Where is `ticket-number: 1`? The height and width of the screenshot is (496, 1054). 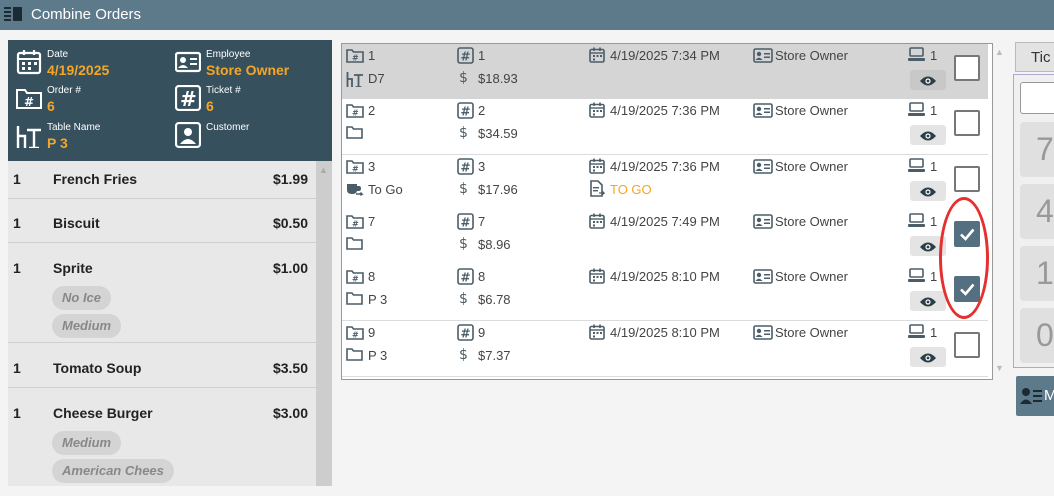
ticket-number: 1 is located at coordinates (482, 55).